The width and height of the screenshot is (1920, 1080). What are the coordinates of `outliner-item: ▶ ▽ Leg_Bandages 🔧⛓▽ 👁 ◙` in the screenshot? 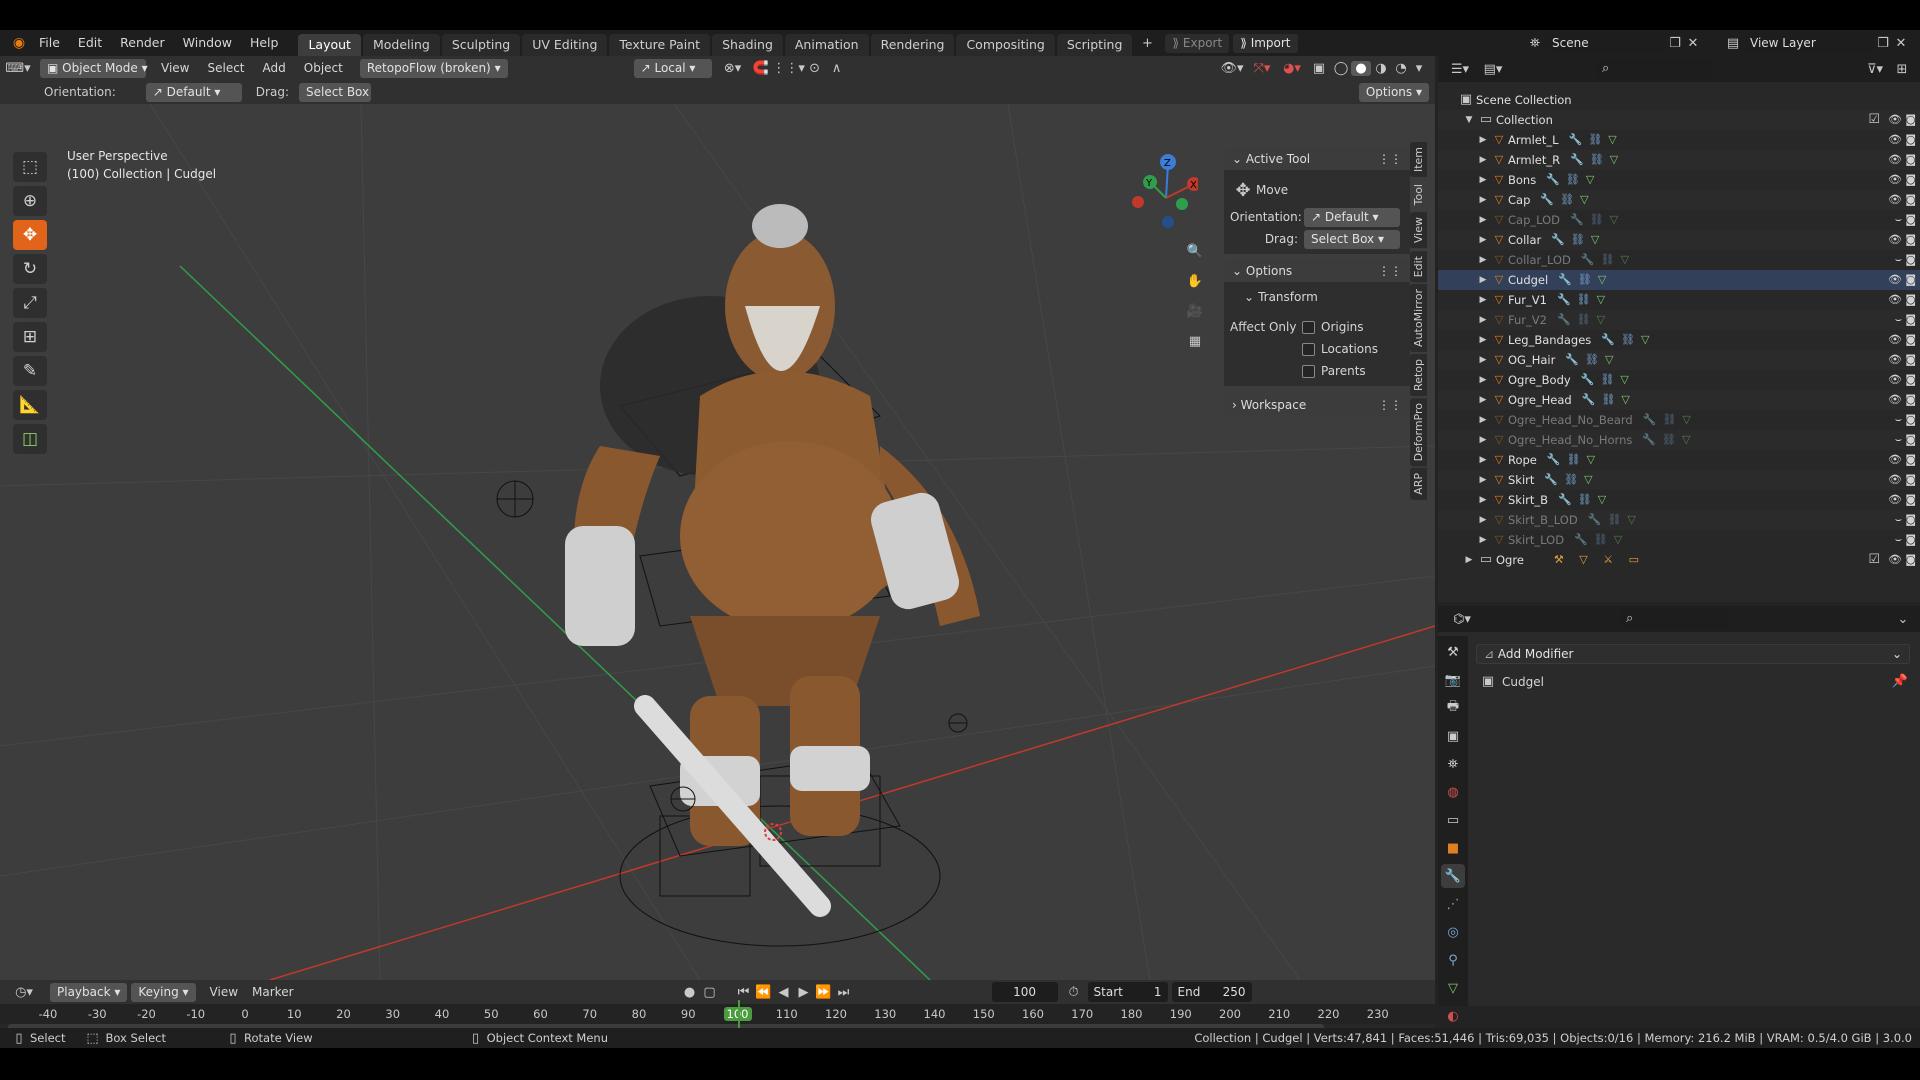 It's located at (1679, 340).